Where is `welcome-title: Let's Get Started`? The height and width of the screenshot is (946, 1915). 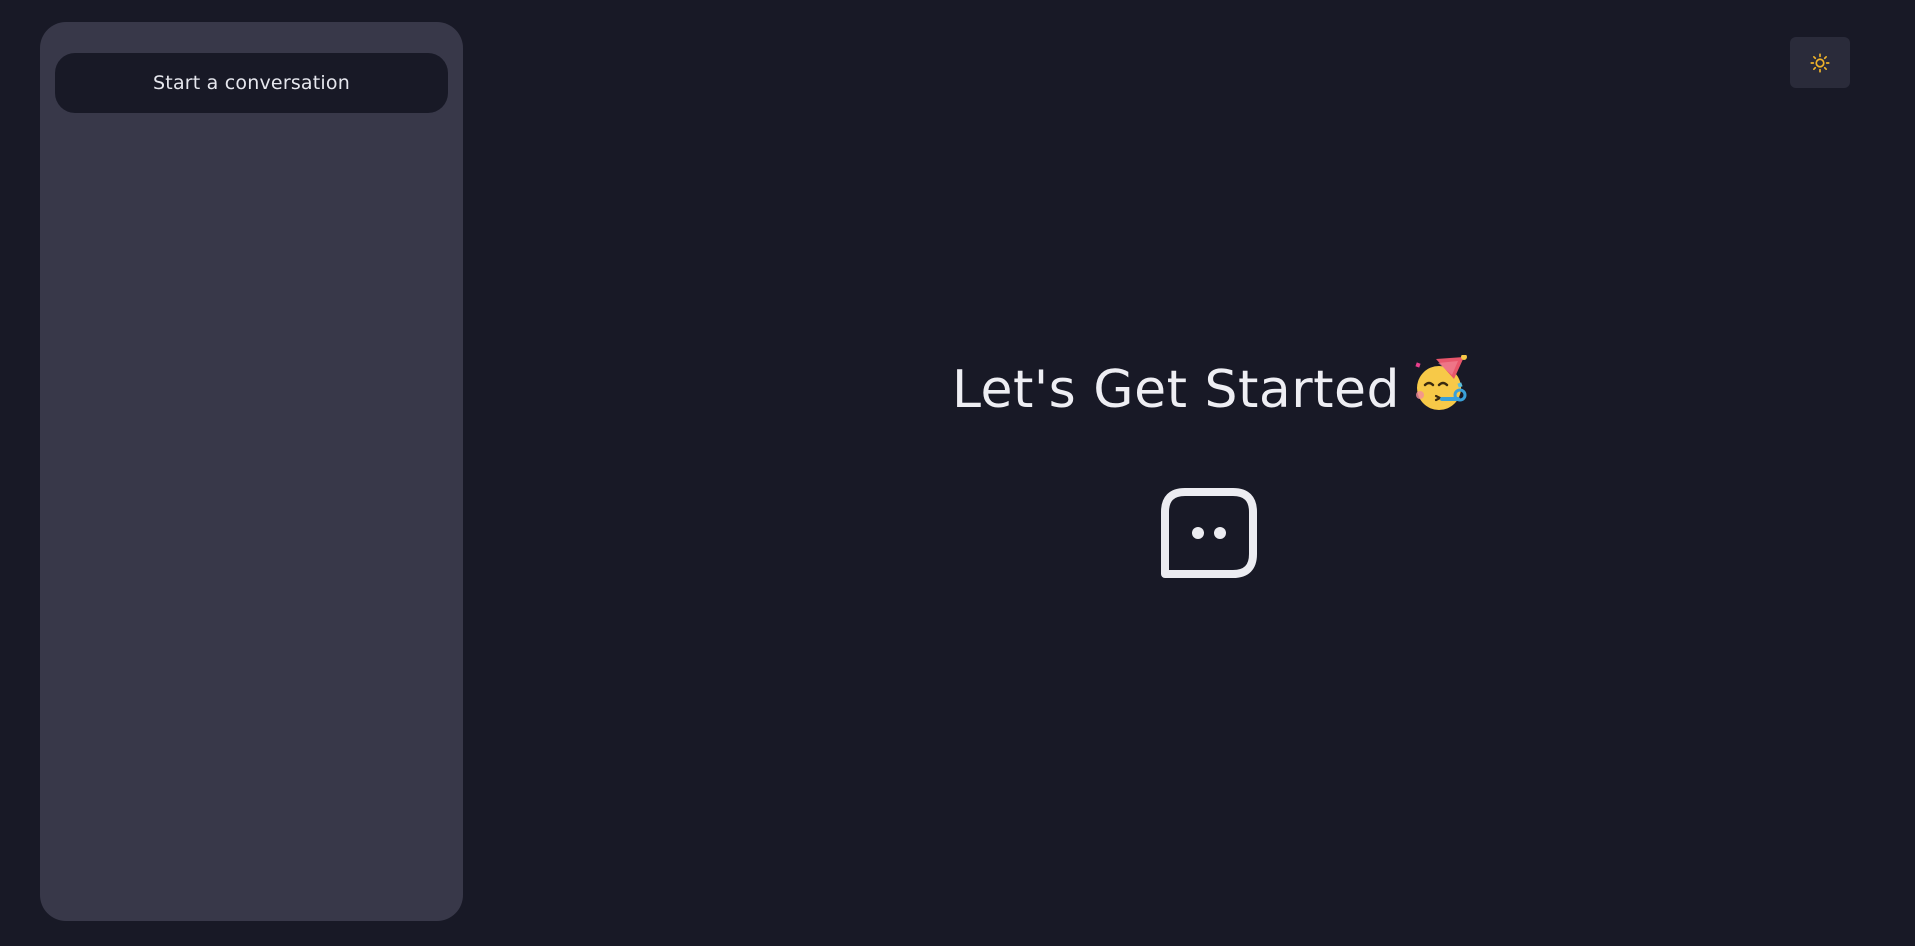
welcome-title: Let's Get Started is located at coordinates (1176, 390).